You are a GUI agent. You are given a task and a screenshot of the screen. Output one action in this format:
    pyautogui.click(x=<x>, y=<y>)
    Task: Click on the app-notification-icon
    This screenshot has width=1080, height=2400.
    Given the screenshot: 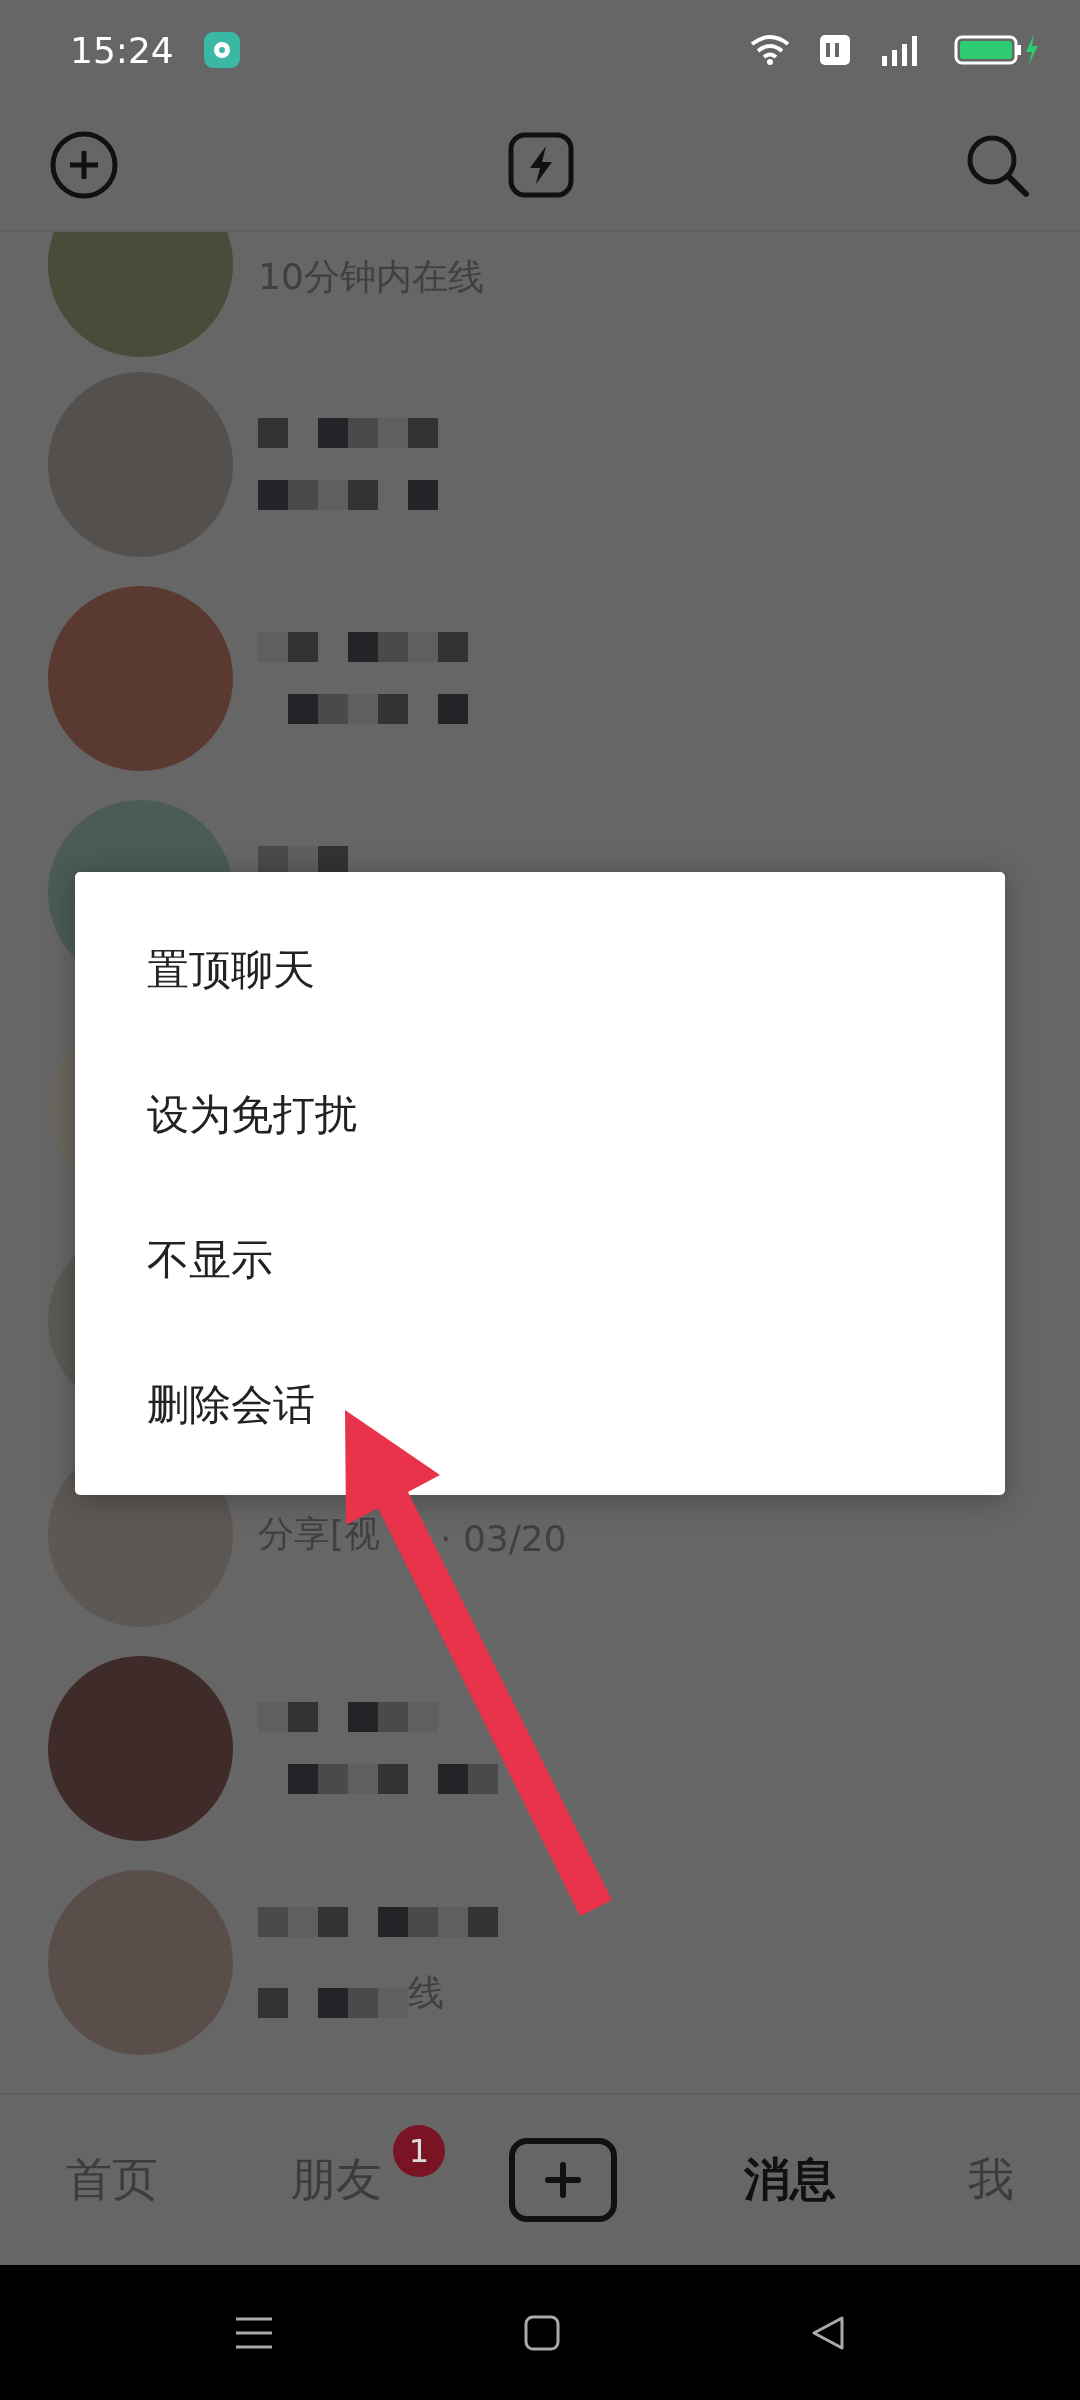 What is the action you would take?
    pyautogui.click(x=221, y=50)
    